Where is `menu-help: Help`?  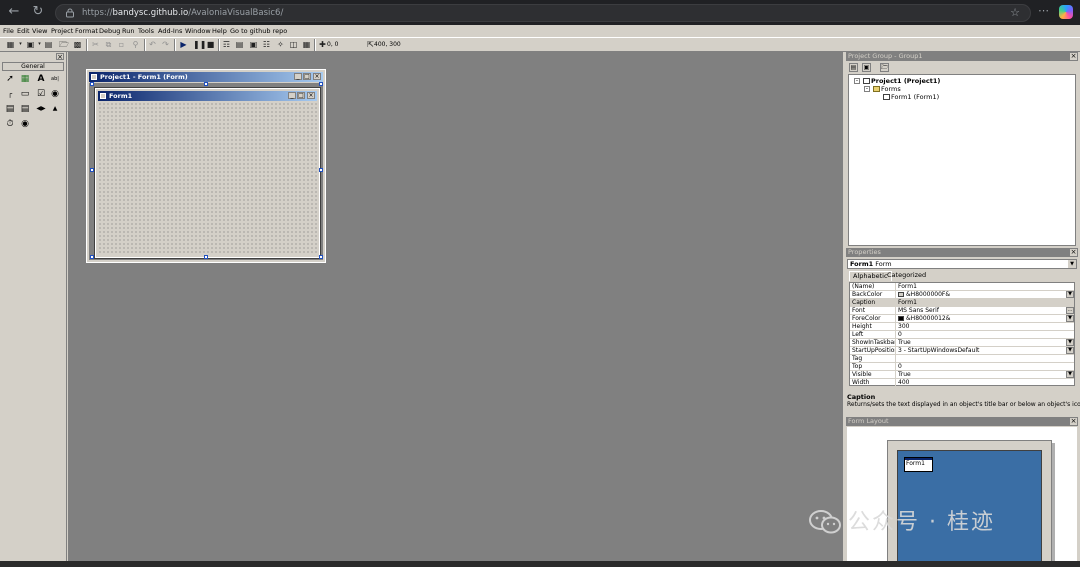
menu-help: Help is located at coordinates (219, 31).